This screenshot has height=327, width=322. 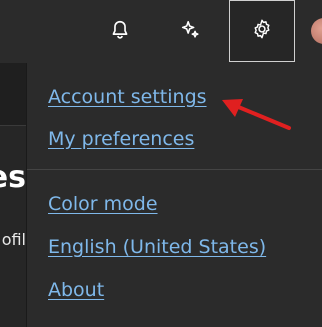 I want to click on settings-button, so click(x=262, y=31).